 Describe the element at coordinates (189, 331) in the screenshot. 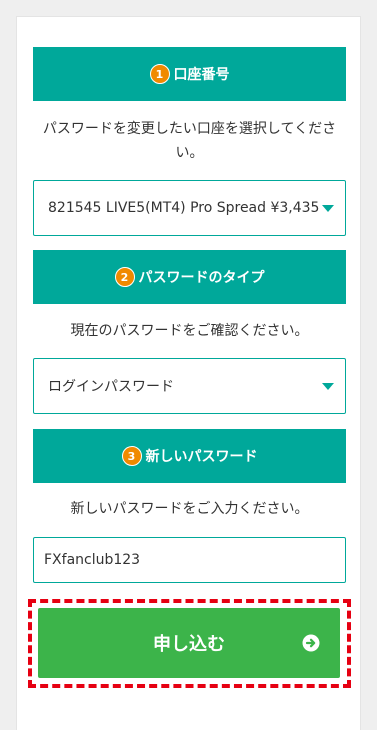

I see `section-description: 現在のパスワードをご確認ください。` at that location.